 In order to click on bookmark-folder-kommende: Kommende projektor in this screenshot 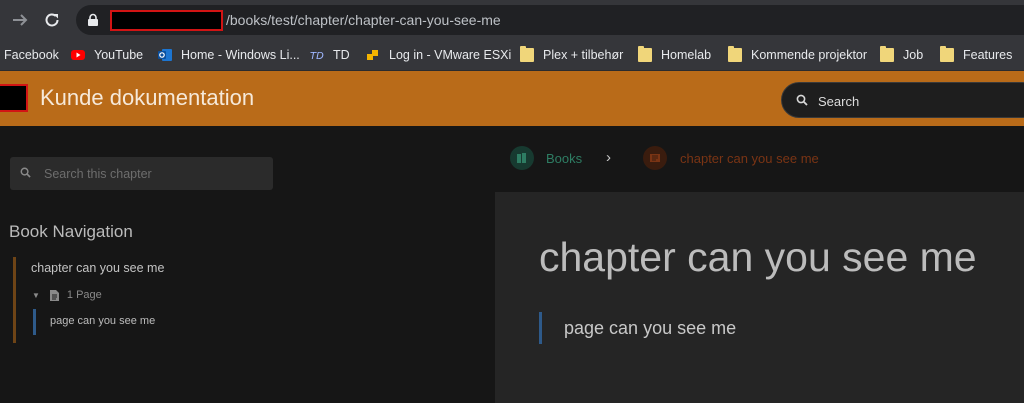, I will do `click(797, 55)`.